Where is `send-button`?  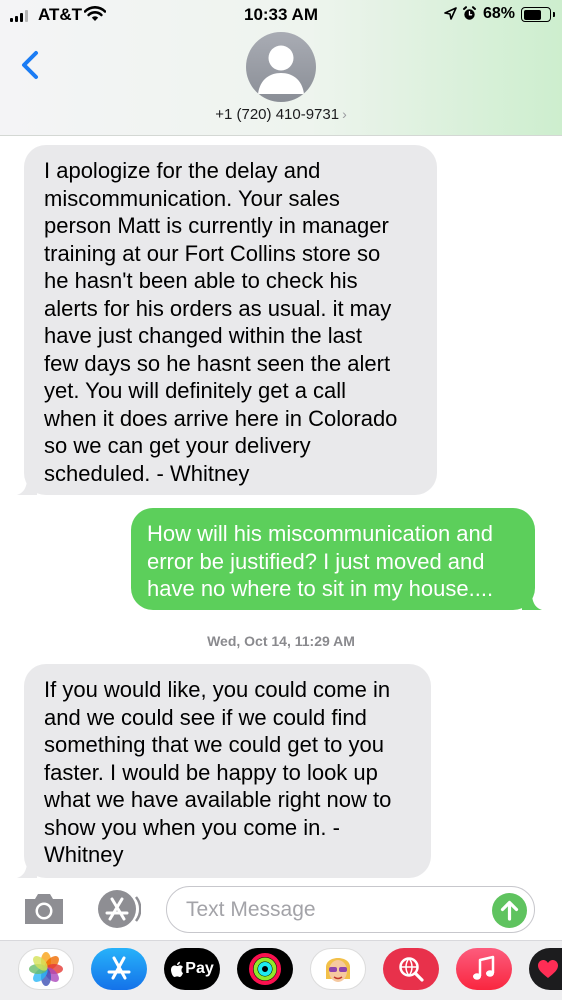 send-button is located at coordinates (509, 910).